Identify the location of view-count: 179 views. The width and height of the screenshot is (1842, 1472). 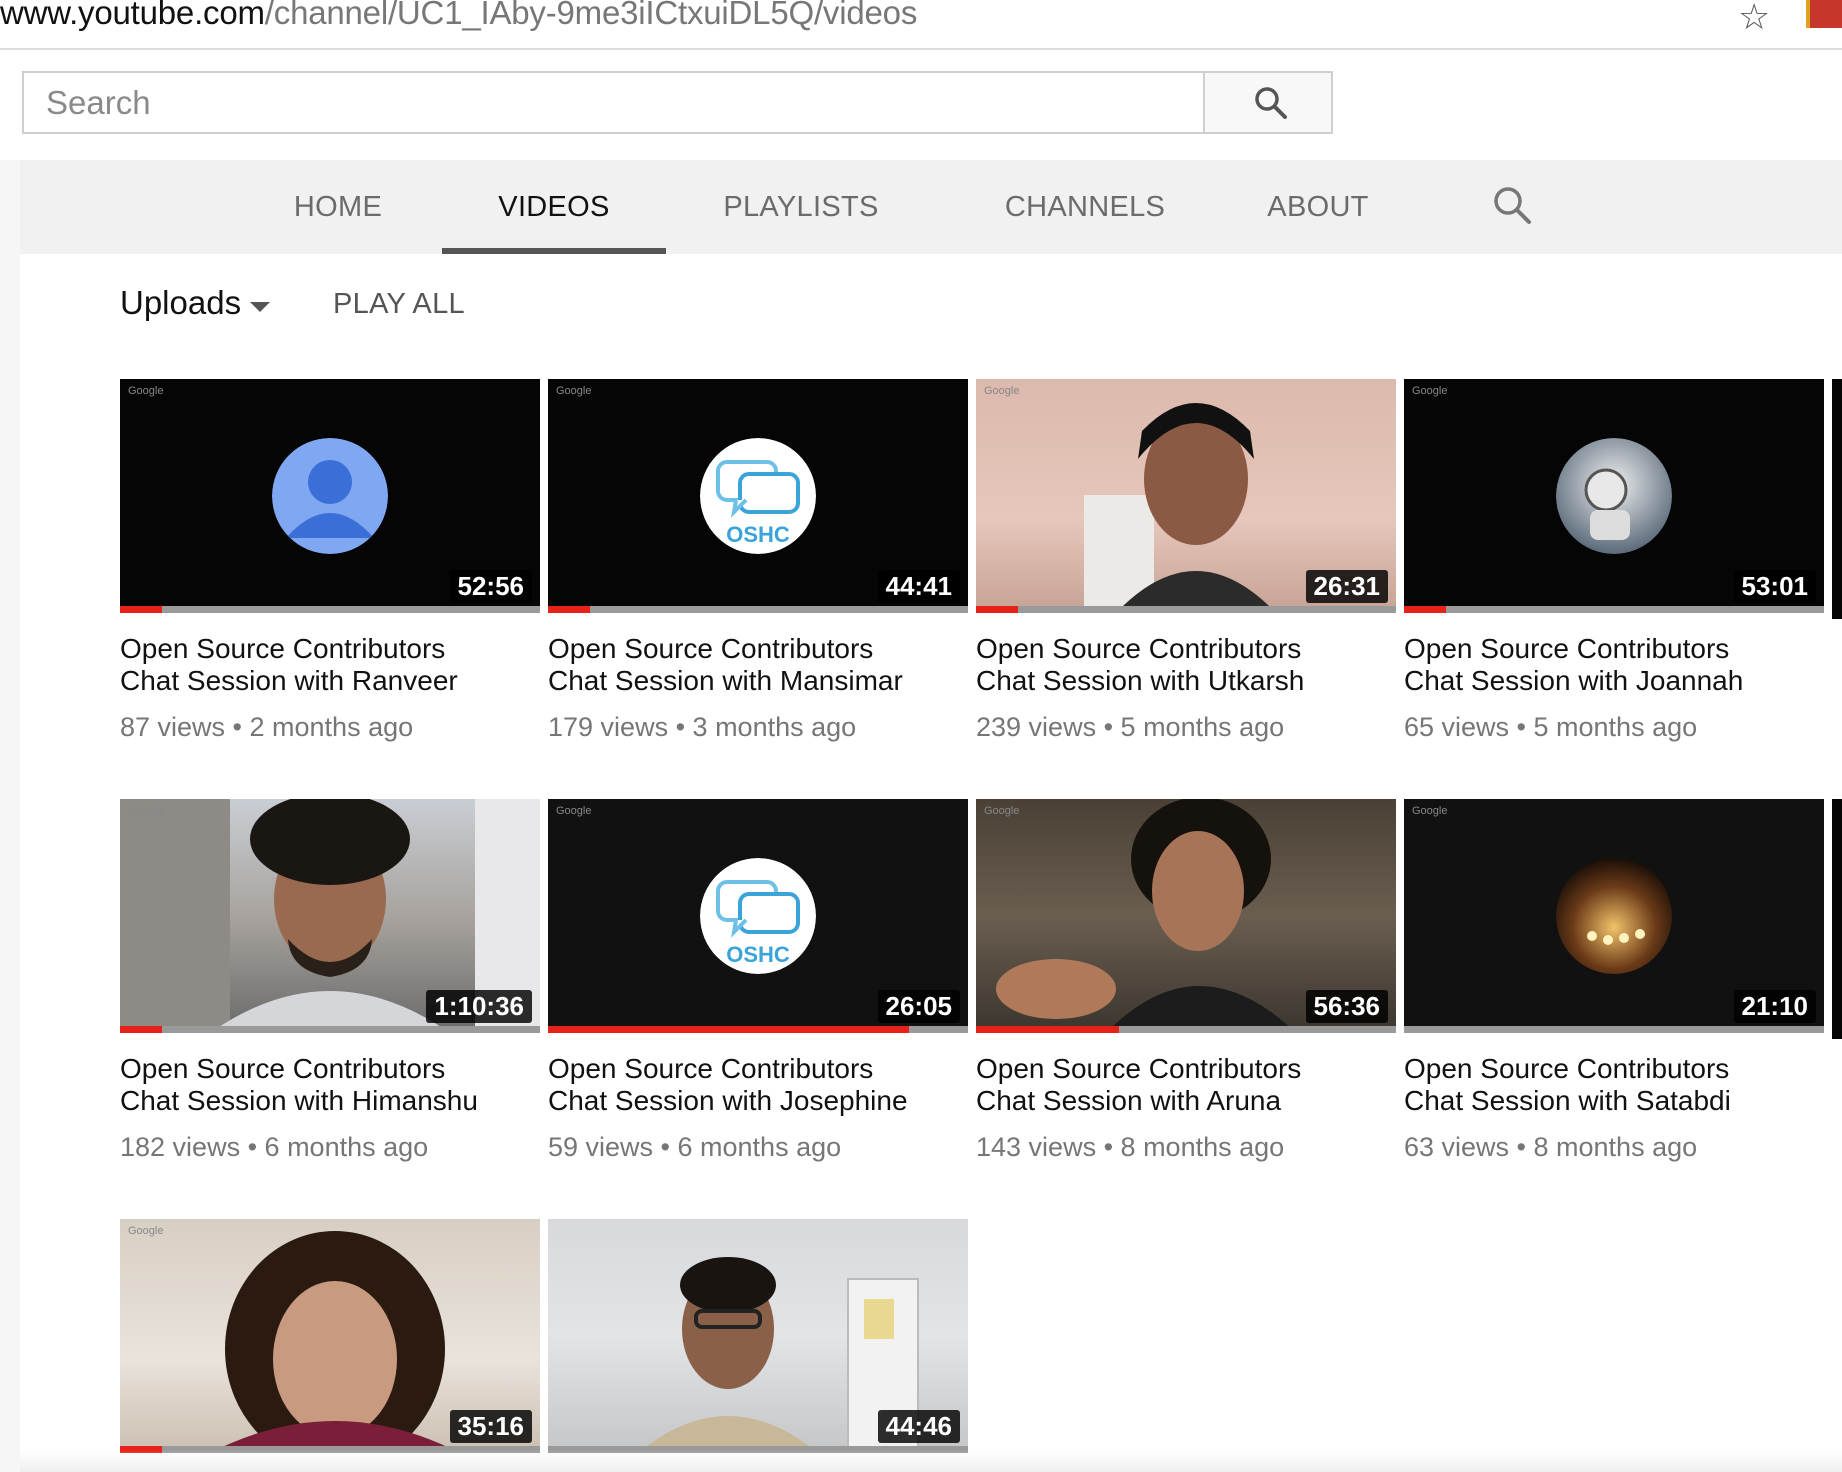
(608, 727).